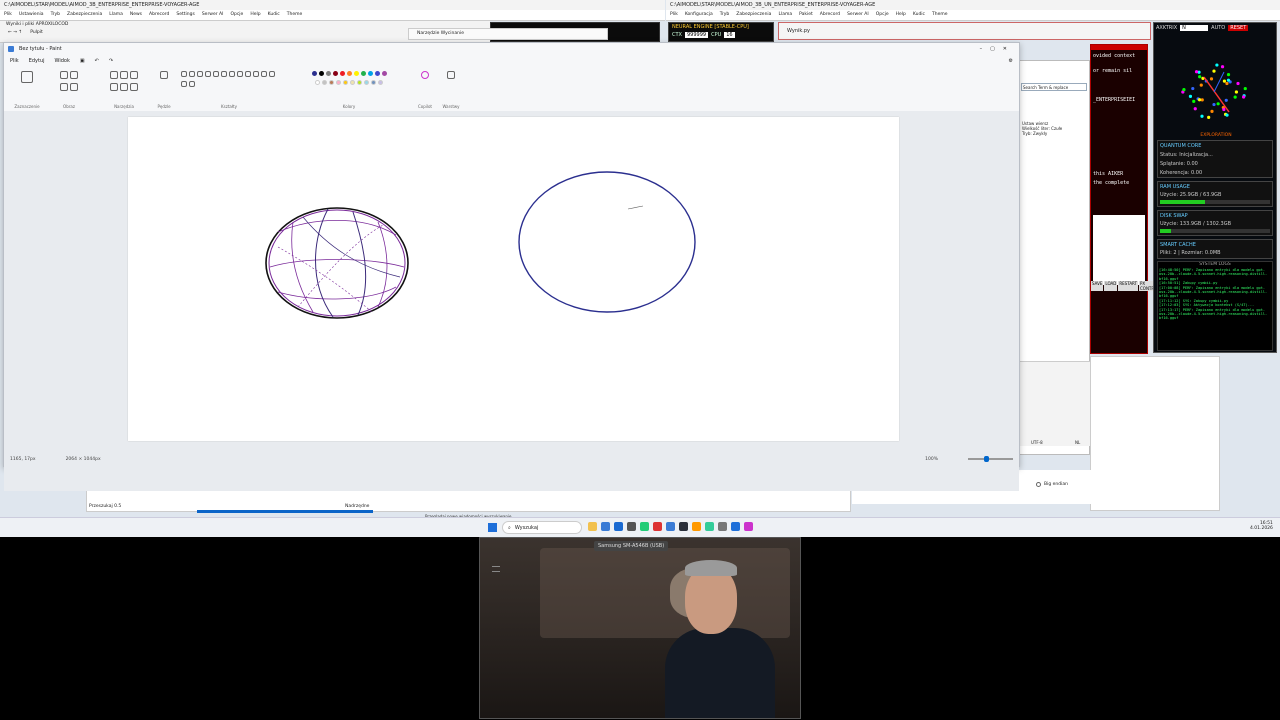 The width and height of the screenshot is (1280, 720). Describe the element at coordinates (97, 61) in the screenshot. I see `undo-icon: ↶` at that location.